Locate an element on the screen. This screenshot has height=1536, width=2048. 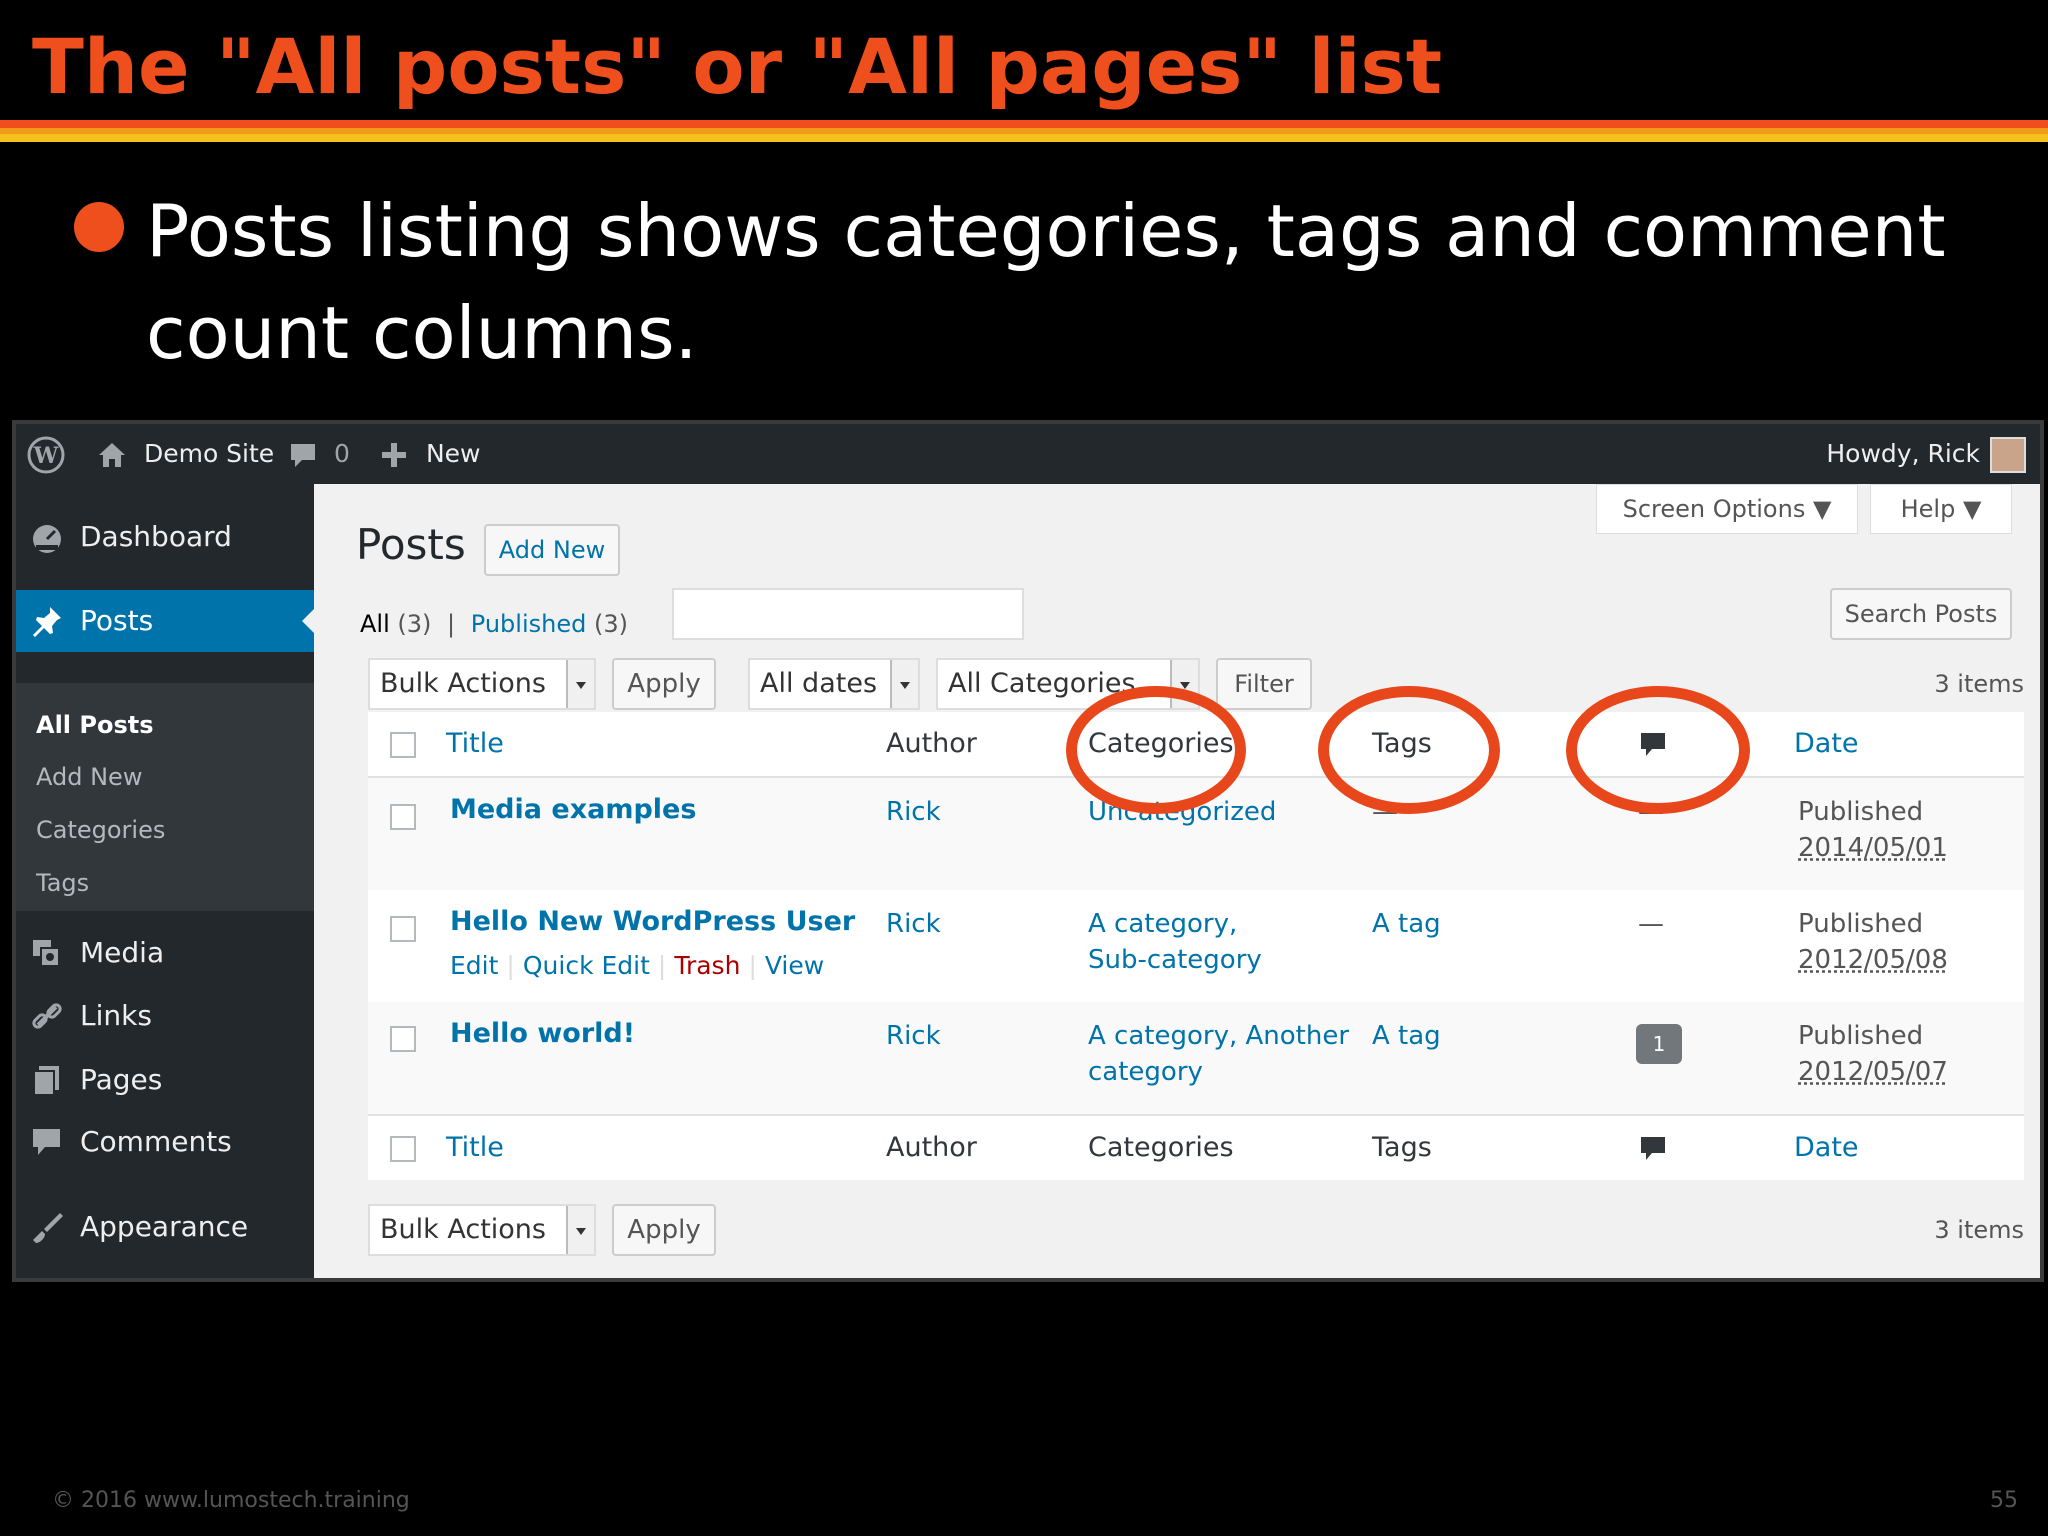
apply-button: Apply is located at coordinates (664, 684).